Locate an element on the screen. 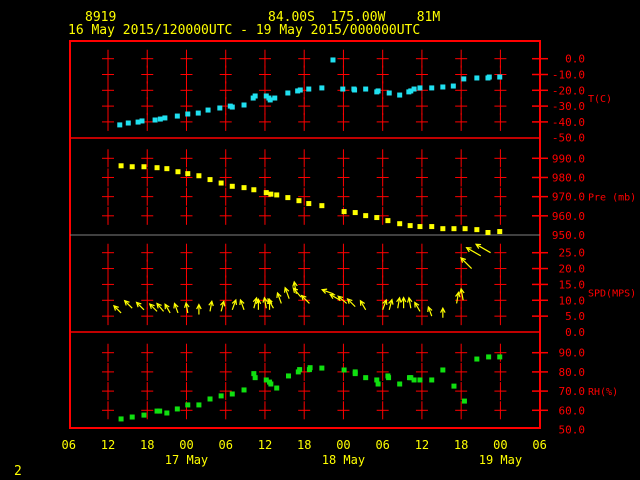 The height and width of the screenshot is (480, 640). y-tick-label: 50.0 is located at coordinates (572, 430).